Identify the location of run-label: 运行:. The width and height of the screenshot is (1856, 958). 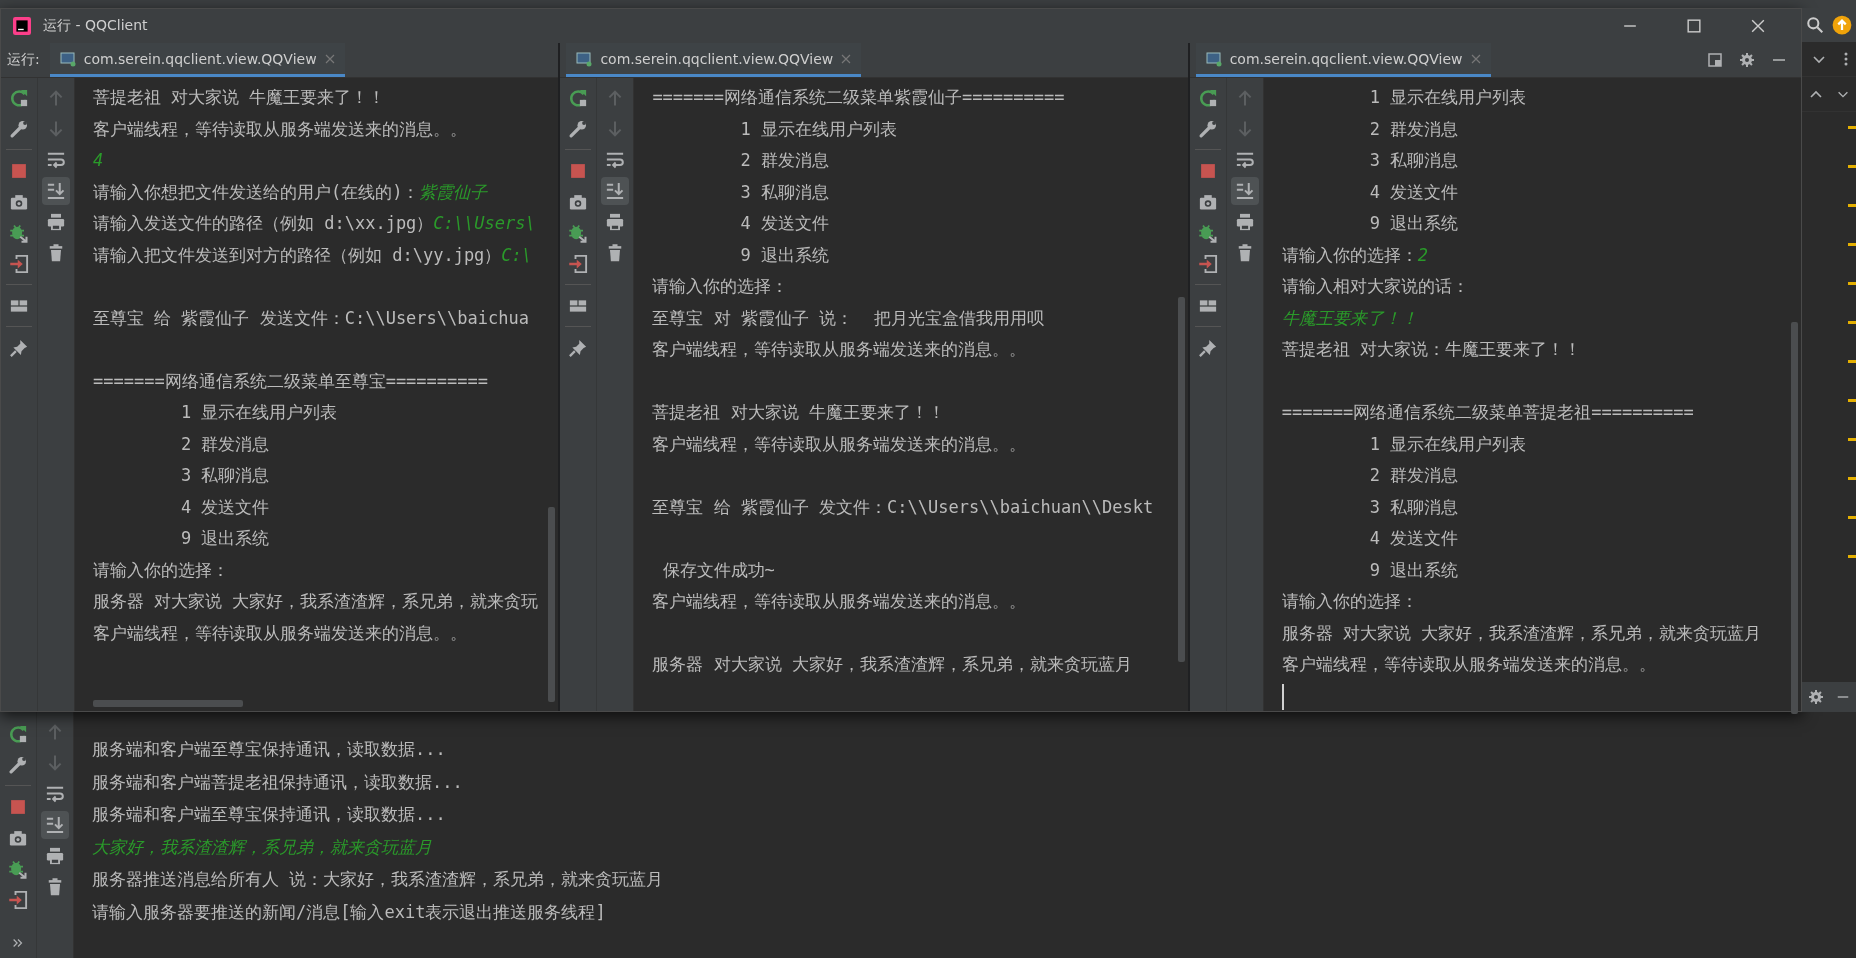
(23, 60).